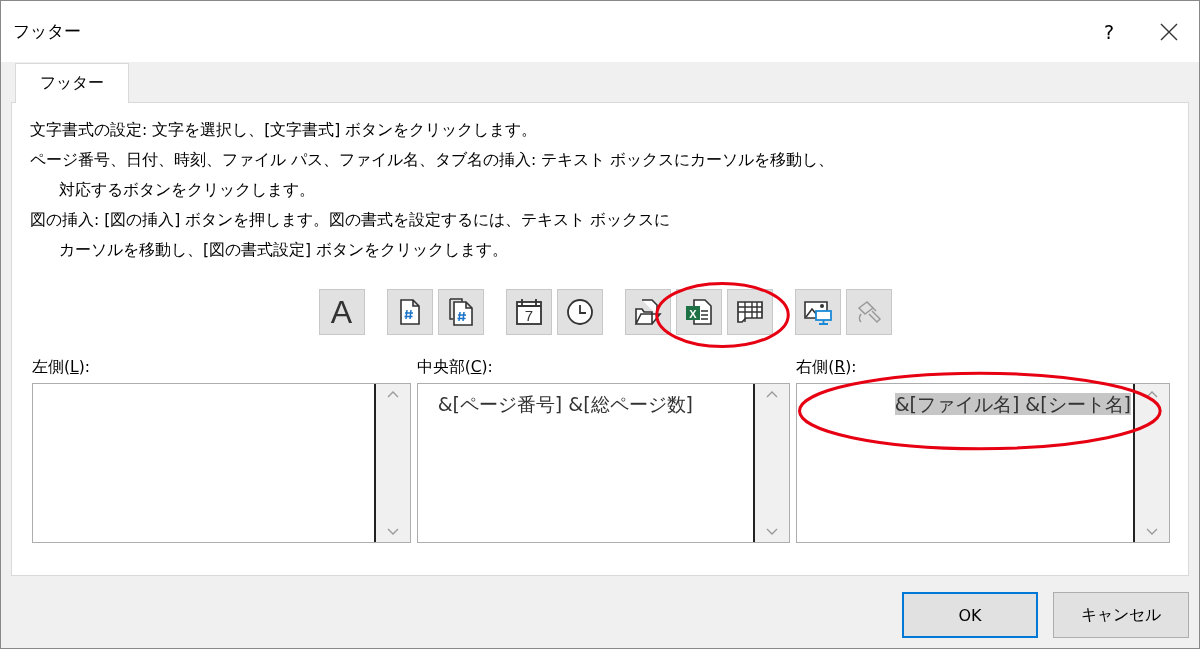  Describe the element at coordinates (221, 463) in the screenshot. I see `text-area` at that location.